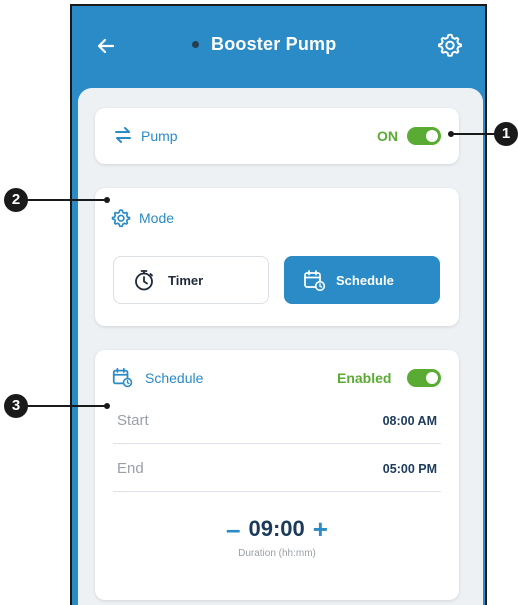 The height and width of the screenshot is (605, 518). I want to click on duration-line: – 09:00 +, so click(277, 529).